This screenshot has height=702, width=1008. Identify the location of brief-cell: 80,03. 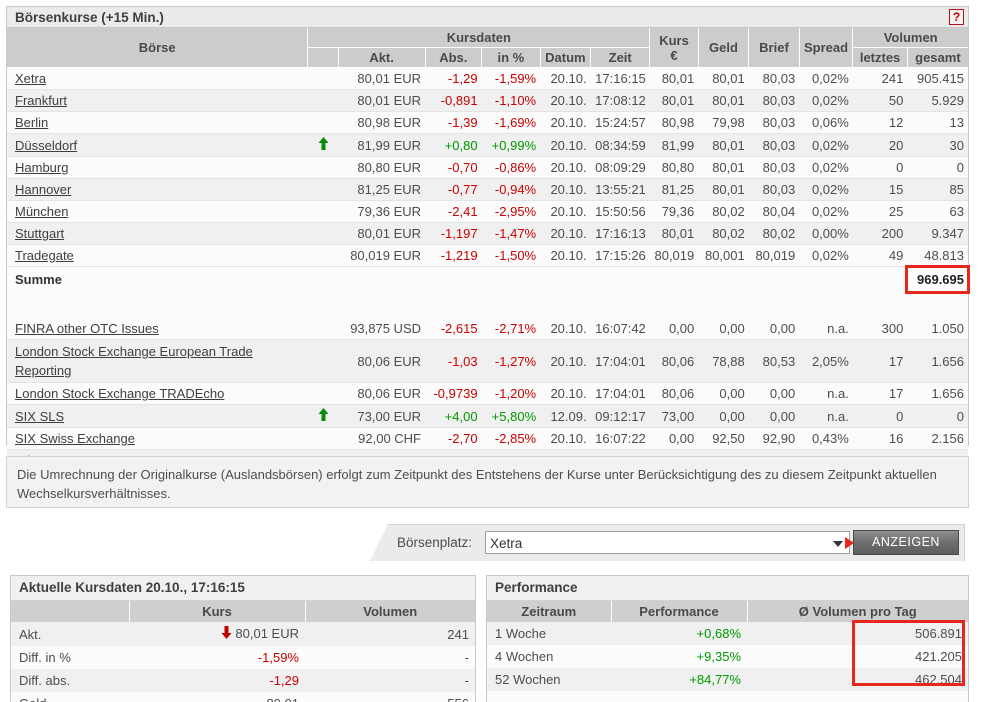
(774, 78).